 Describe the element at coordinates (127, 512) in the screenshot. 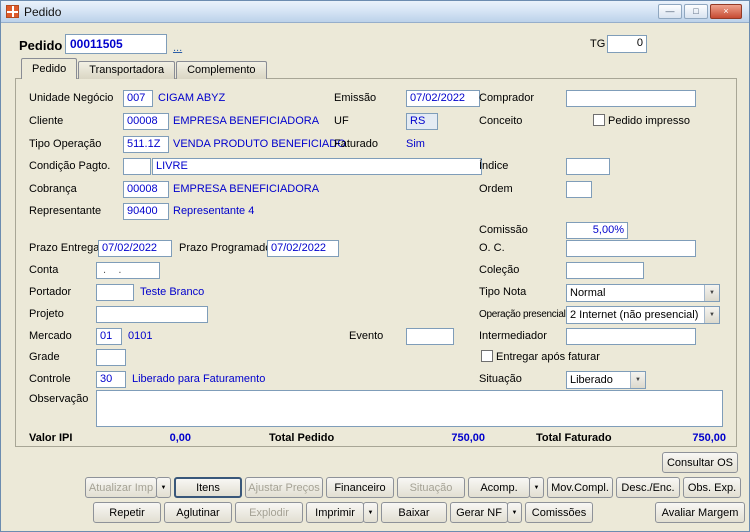

I see `repetir-button: Repetir` at that location.